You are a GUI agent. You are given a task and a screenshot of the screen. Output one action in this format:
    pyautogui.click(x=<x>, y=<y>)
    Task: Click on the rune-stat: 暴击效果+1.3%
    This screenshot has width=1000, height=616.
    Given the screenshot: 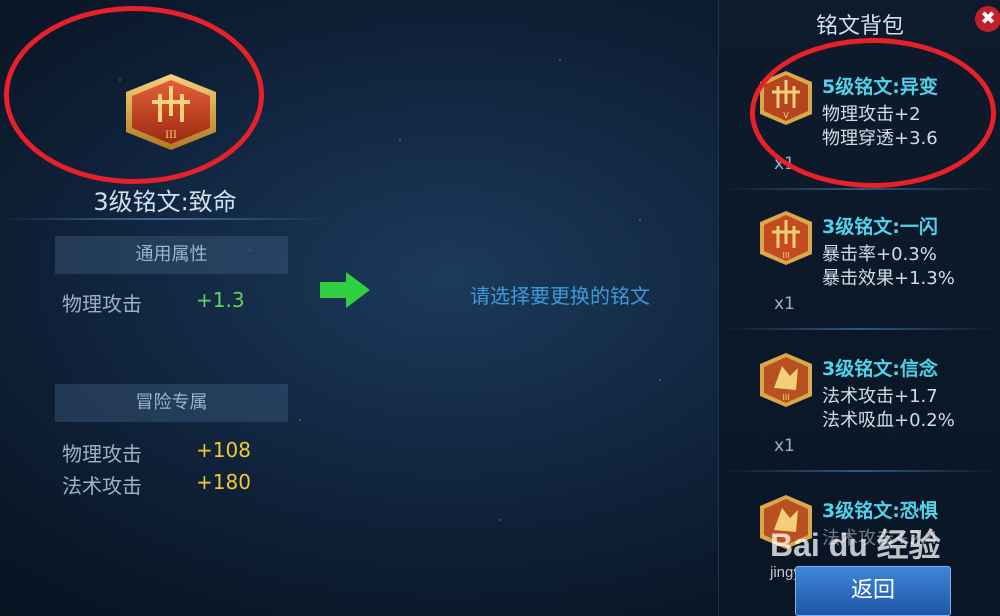 What is the action you would take?
    pyautogui.click(x=888, y=278)
    